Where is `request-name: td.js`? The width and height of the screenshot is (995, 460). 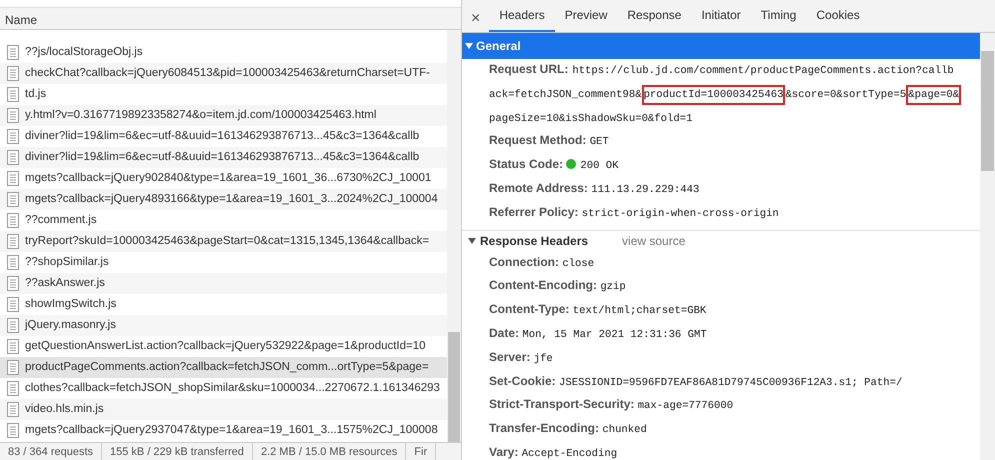
request-name: td.js is located at coordinates (35, 94).